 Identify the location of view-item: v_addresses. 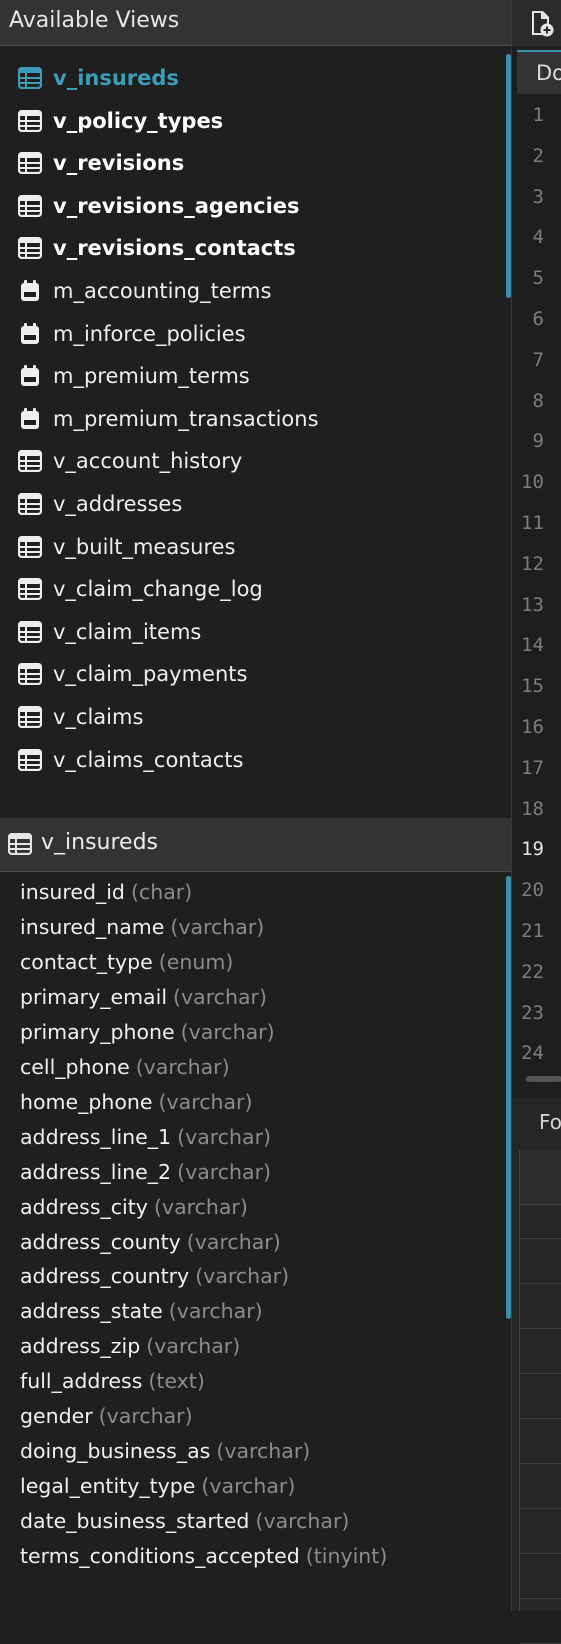
(100, 504).